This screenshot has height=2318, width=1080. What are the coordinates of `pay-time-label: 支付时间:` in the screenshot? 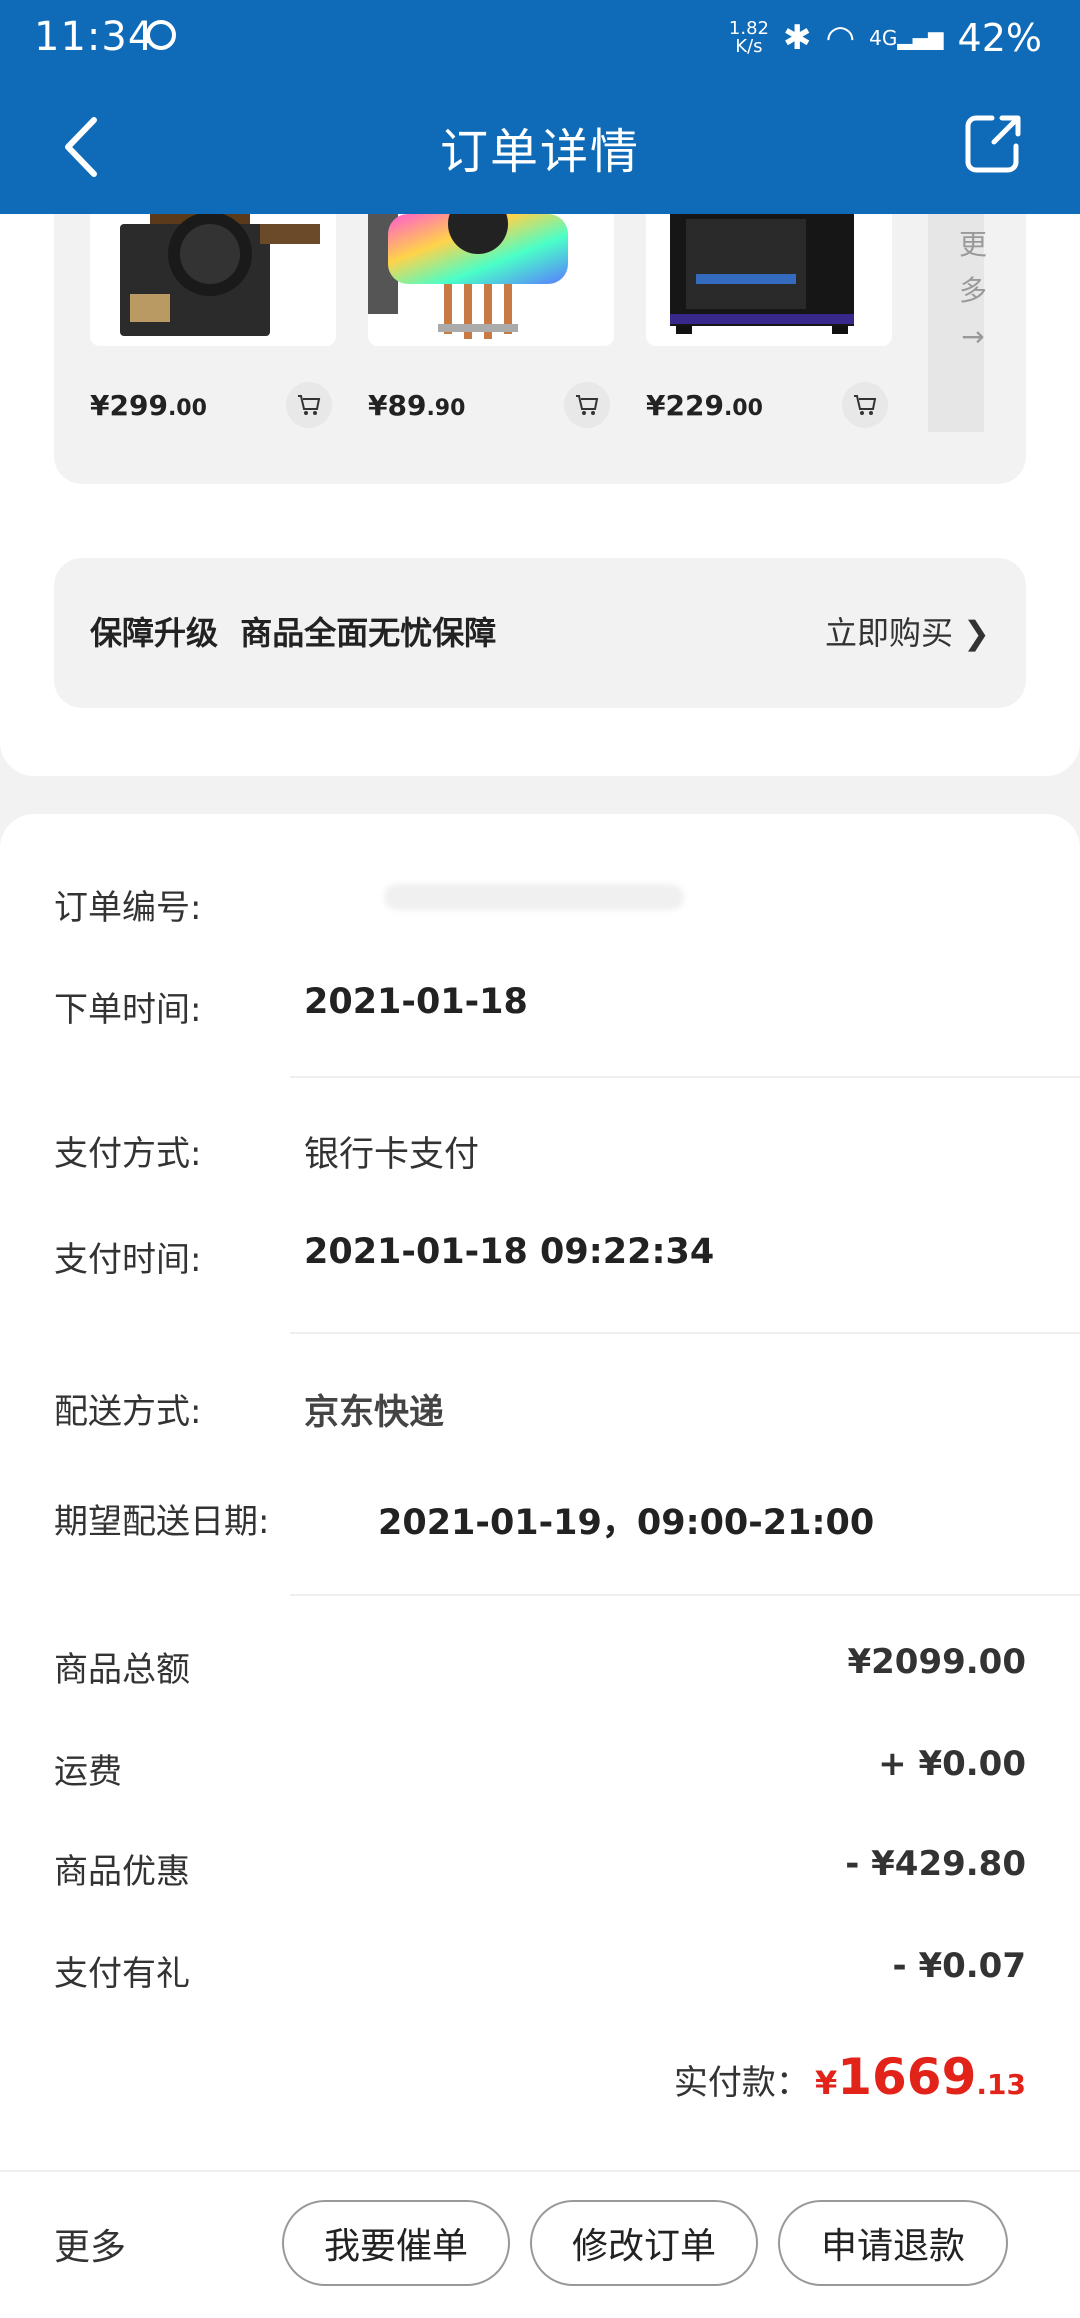 It's located at (128, 1260).